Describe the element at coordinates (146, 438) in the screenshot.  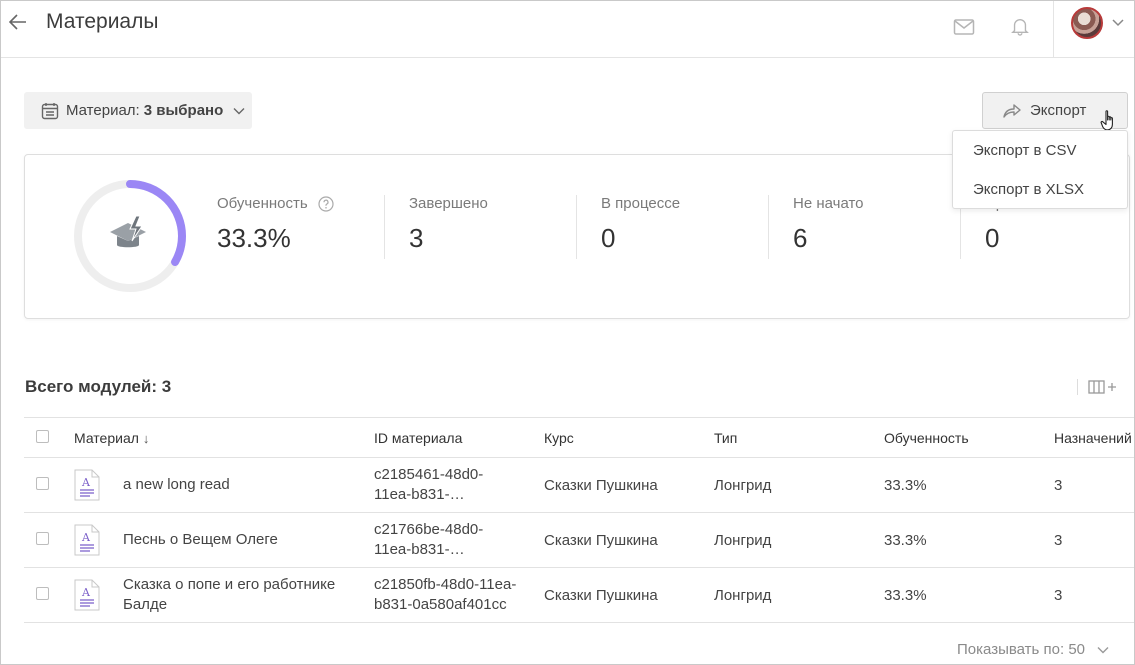
I see `sort-arrow-icon: ↓` at that location.